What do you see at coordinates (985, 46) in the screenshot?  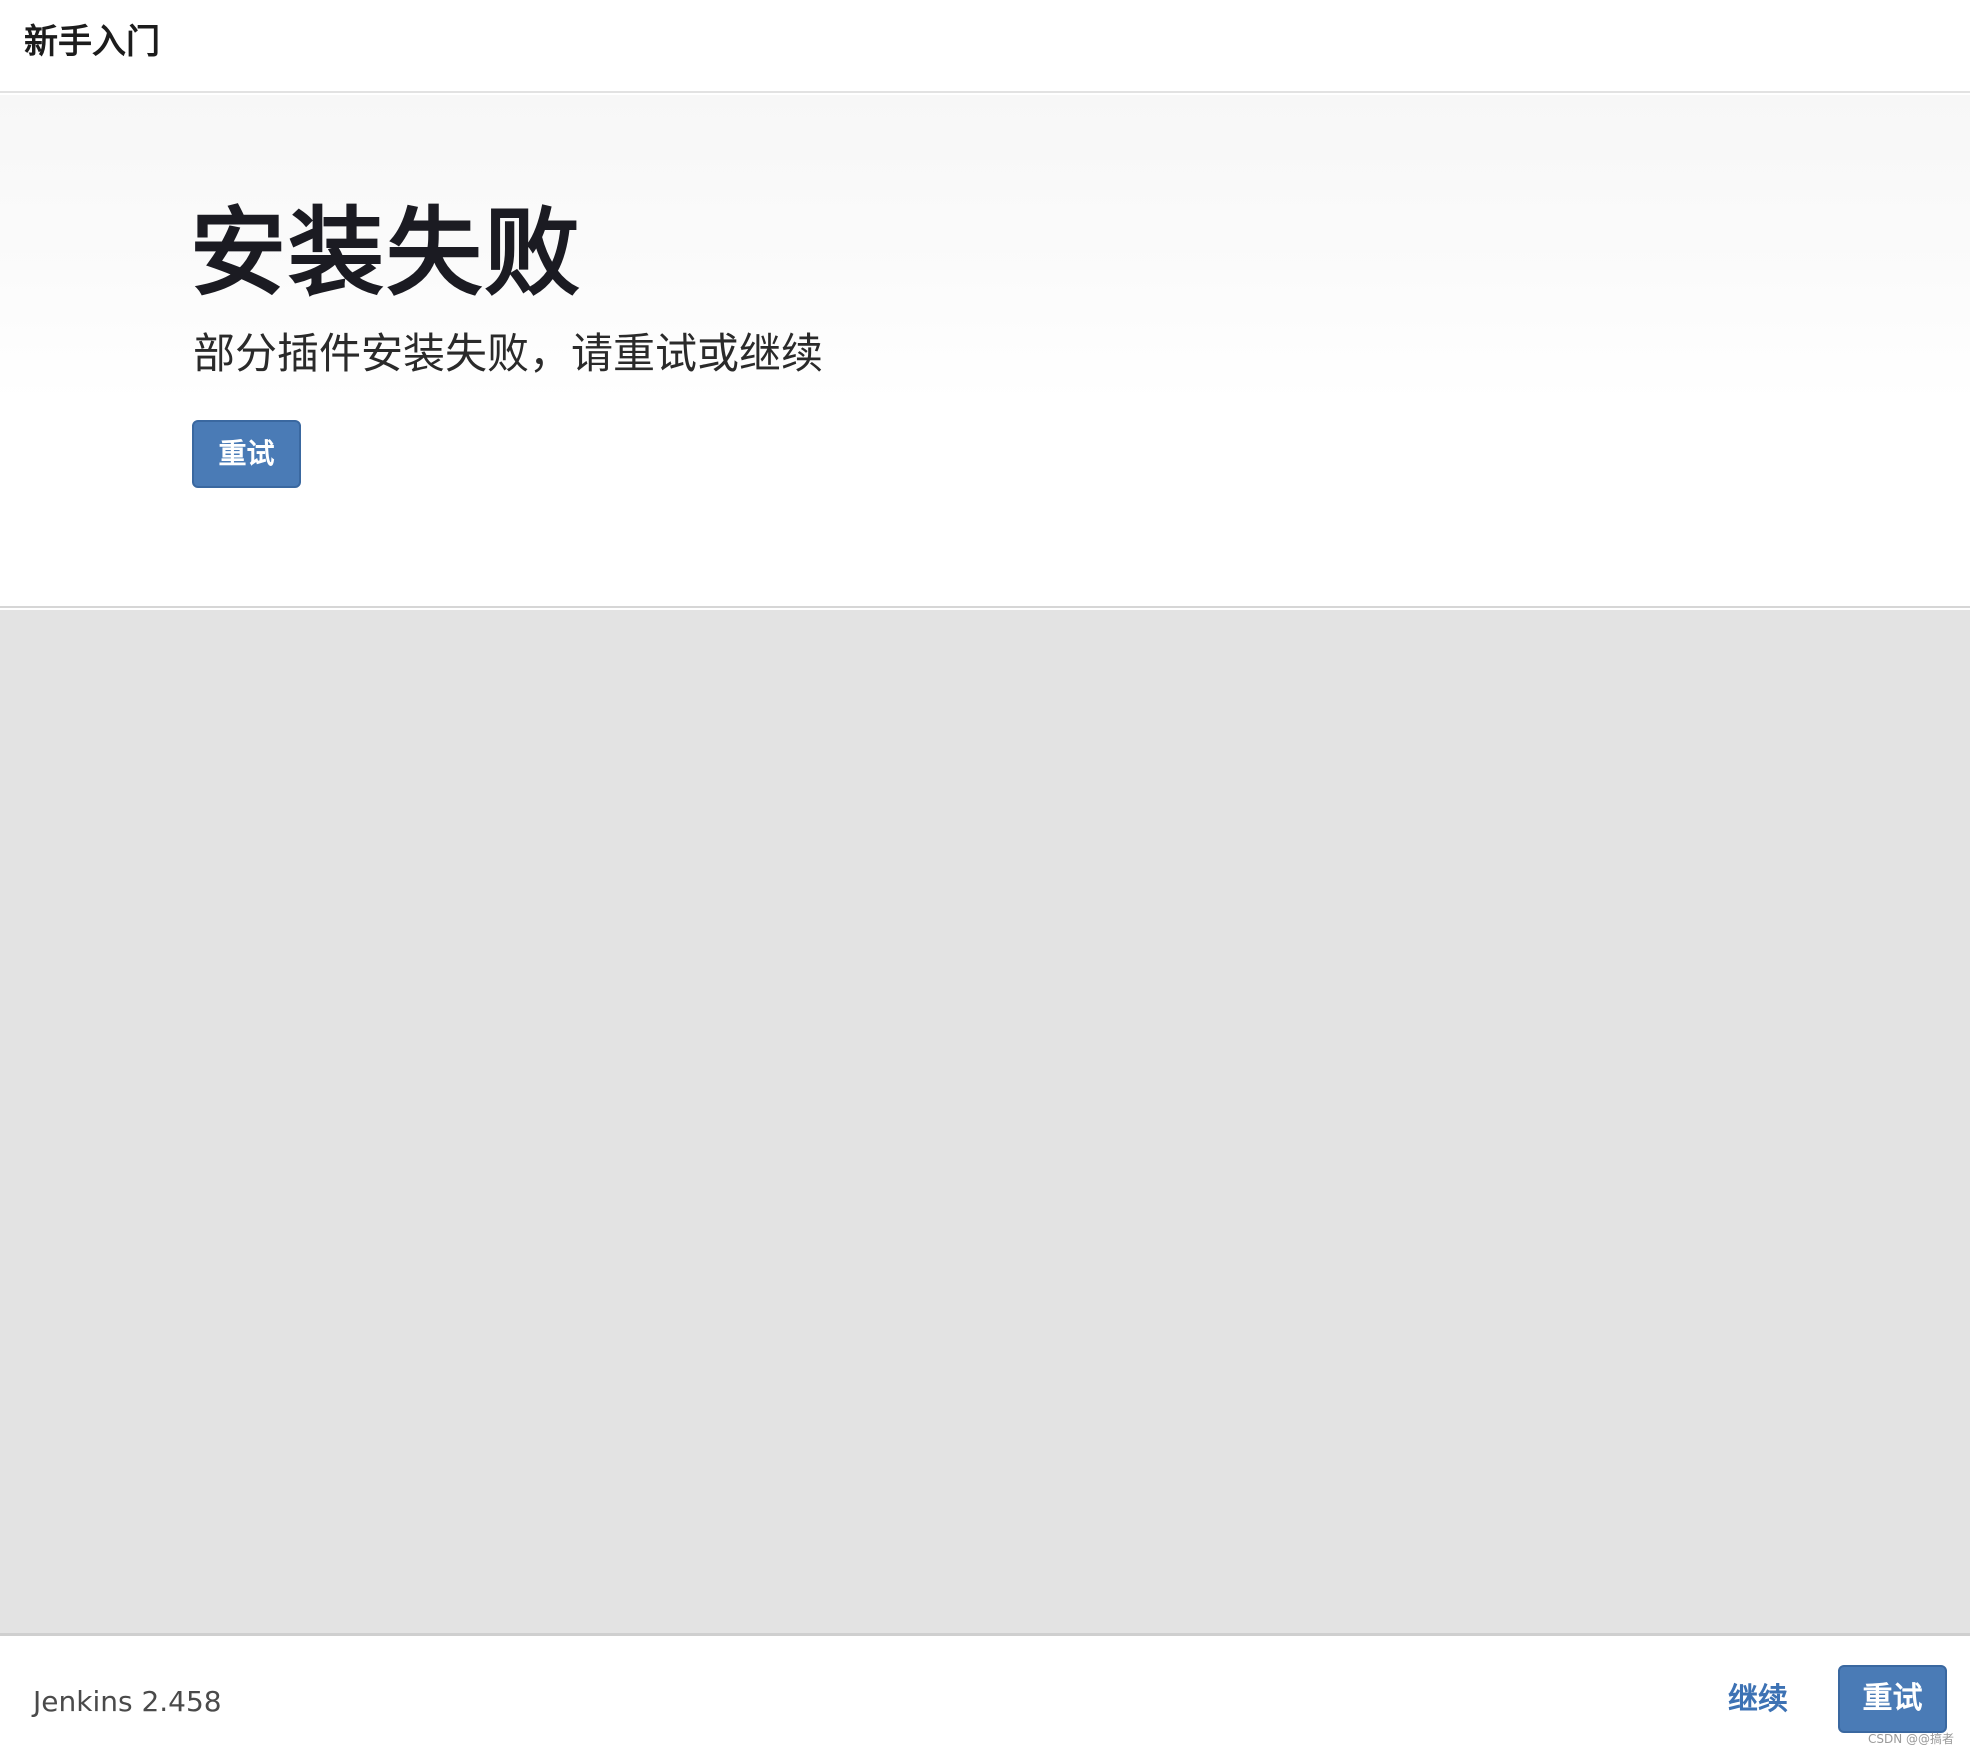 I see `top-bar: 新手入门` at bounding box center [985, 46].